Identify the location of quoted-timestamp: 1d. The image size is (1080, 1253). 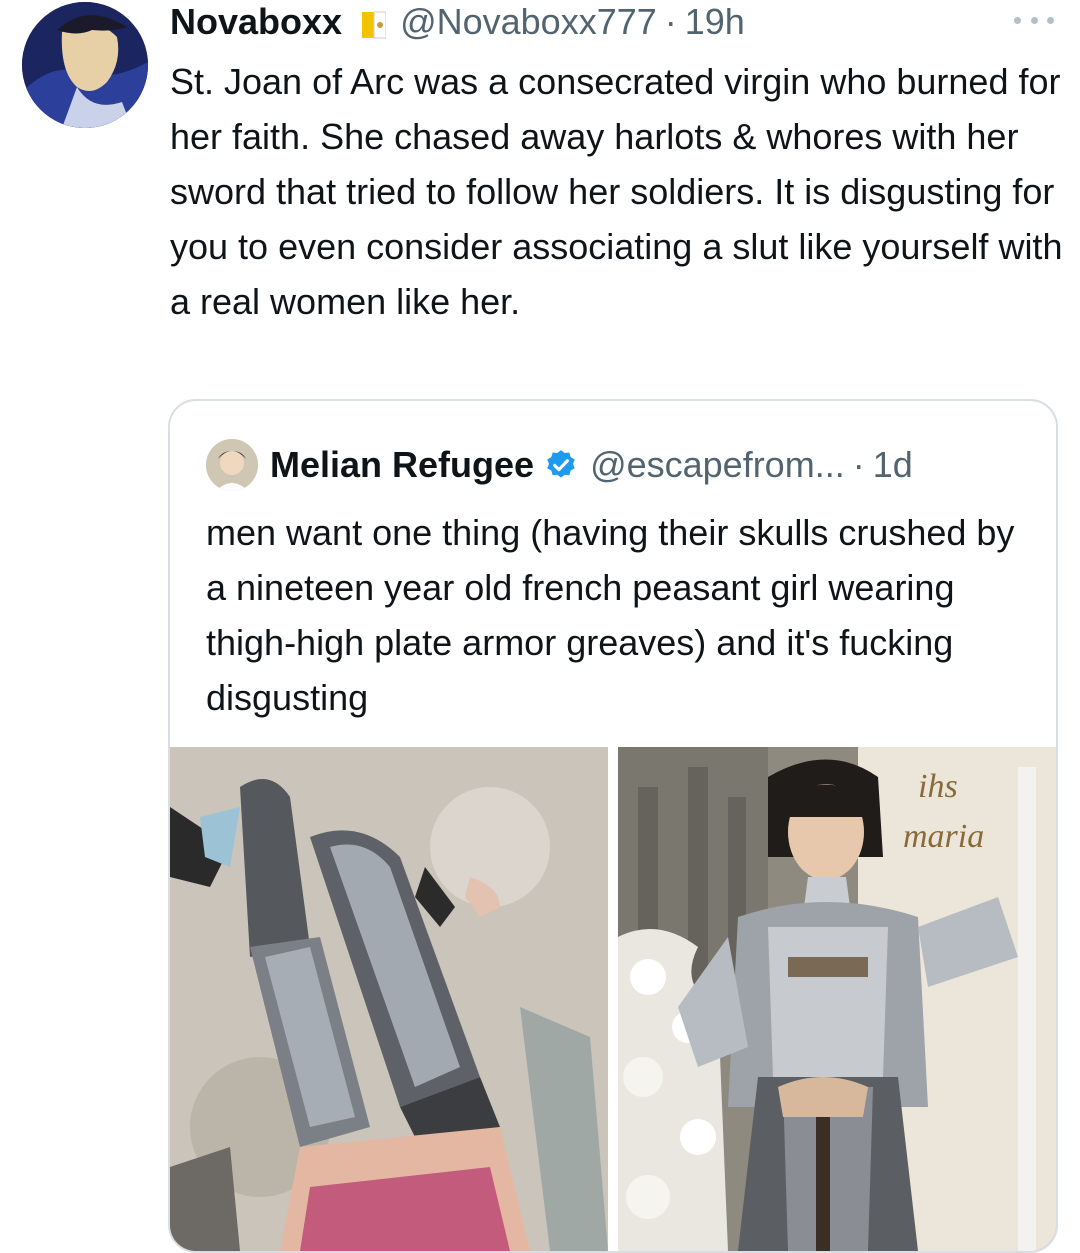
(893, 465).